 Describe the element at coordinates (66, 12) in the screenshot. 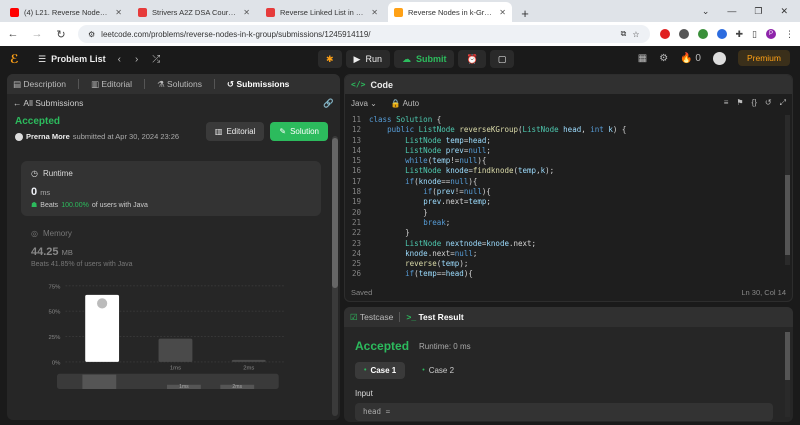

I see `browser-tab-1: (4) L21. Reverse Nodes in K Gro ✕` at that location.